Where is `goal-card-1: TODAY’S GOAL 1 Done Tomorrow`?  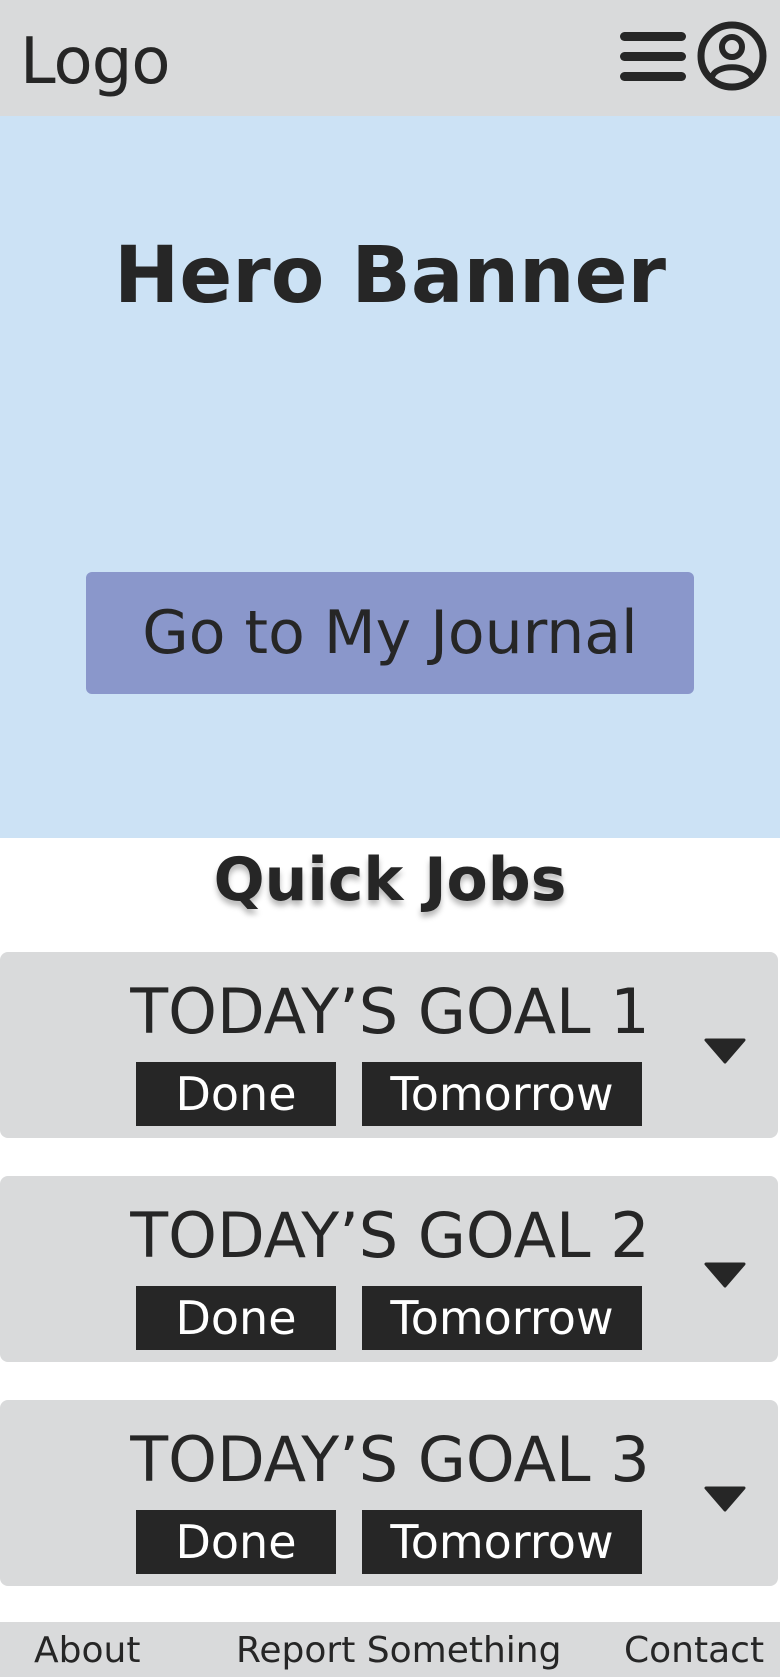
goal-card-1: TODAY’S GOAL 1 Done Tomorrow is located at coordinates (389, 1045).